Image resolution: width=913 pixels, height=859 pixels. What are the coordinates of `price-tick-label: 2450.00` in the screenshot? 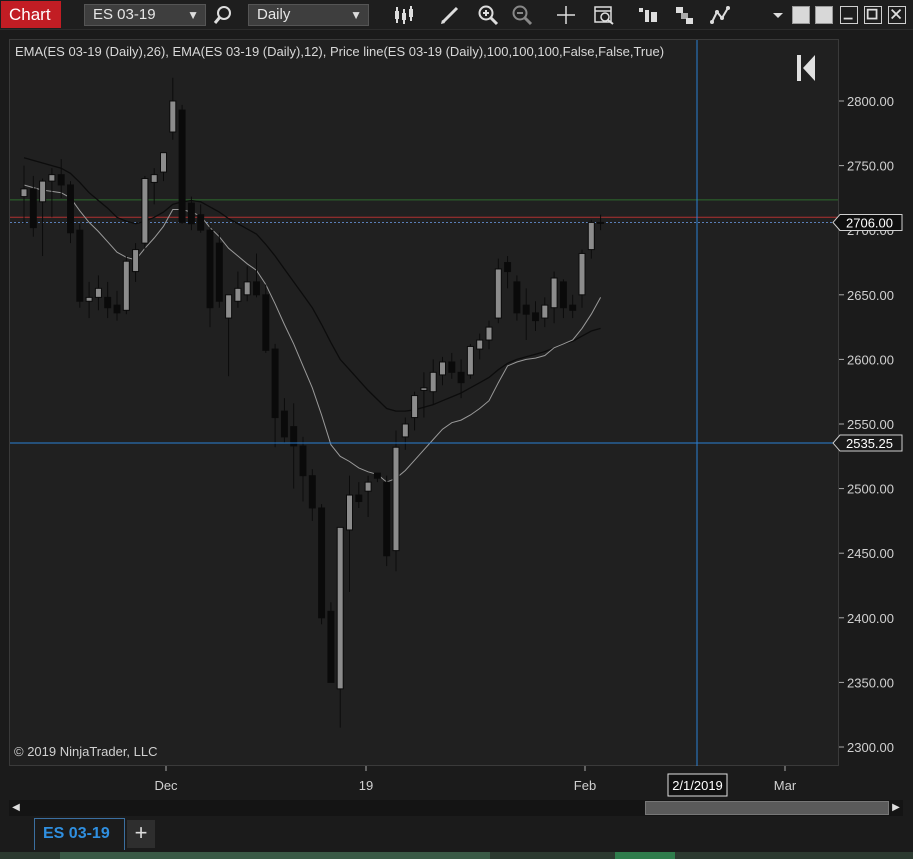 It's located at (870, 553).